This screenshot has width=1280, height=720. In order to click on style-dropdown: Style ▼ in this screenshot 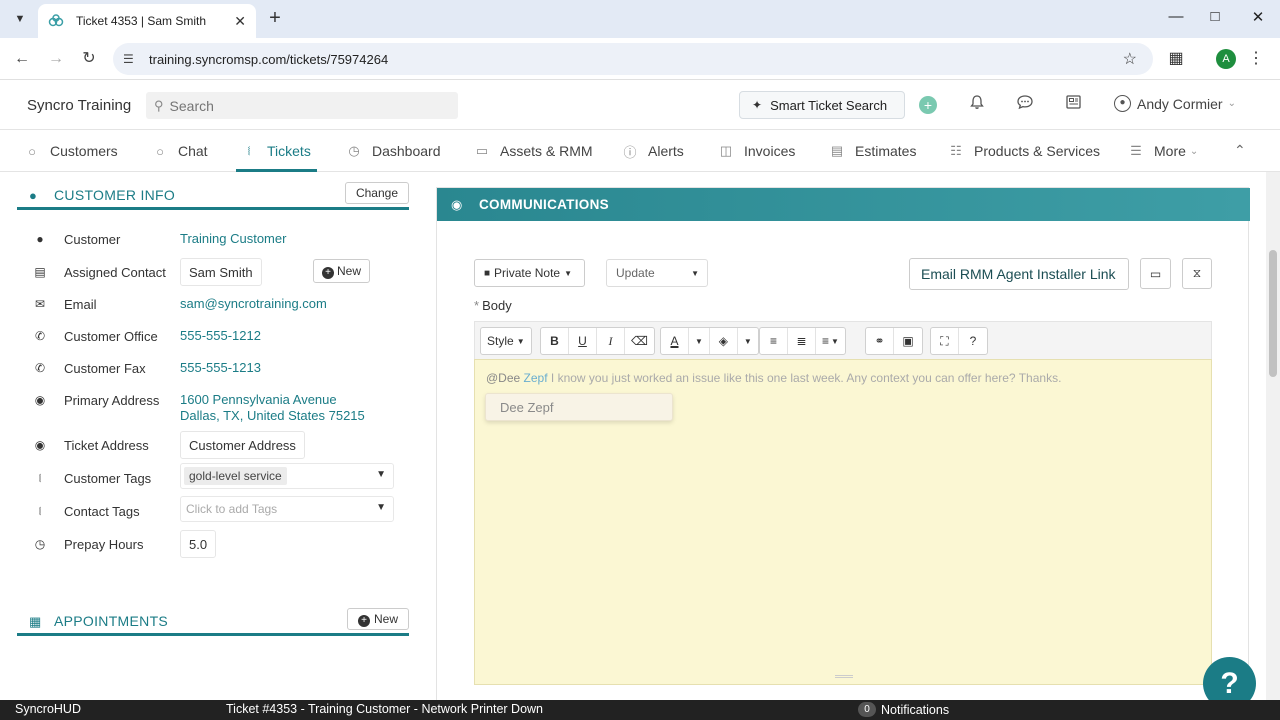, I will do `click(506, 341)`.